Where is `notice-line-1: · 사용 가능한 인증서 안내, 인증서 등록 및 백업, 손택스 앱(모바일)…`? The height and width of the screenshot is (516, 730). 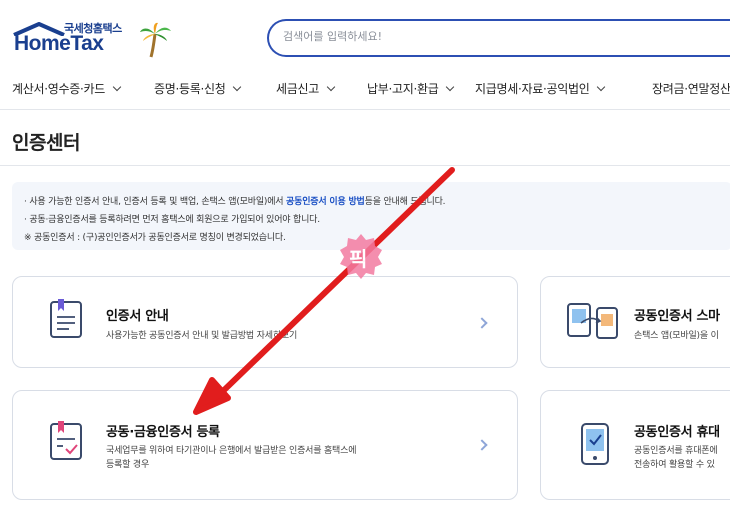 notice-line-1: · 사용 가능한 인증서 안내, 인증서 등록 및 백업, 손택스 앱(모바일)… is located at coordinates (235, 200).